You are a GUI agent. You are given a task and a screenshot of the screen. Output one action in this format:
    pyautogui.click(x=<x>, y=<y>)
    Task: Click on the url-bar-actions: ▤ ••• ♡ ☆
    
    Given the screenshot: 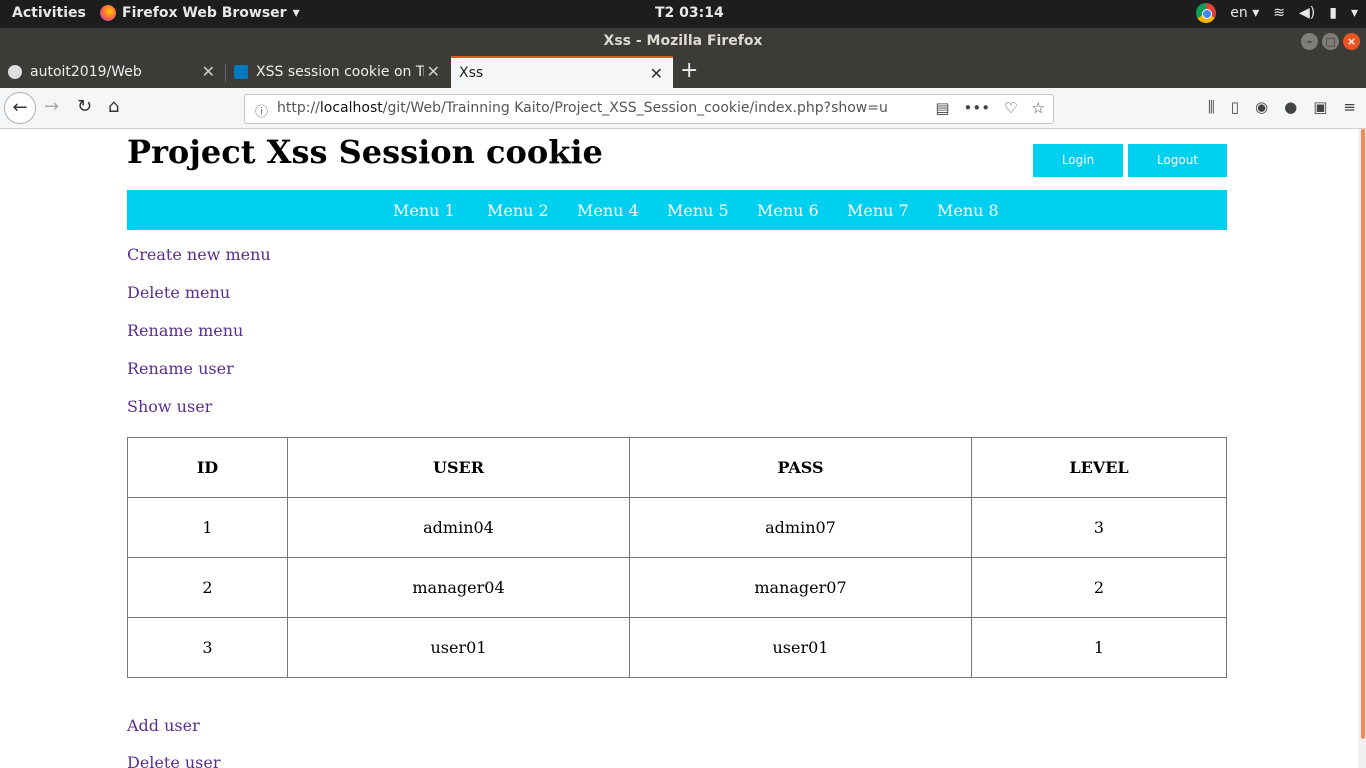 What is the action you would take?
    pyautogui.click(x=990, y=108)
    